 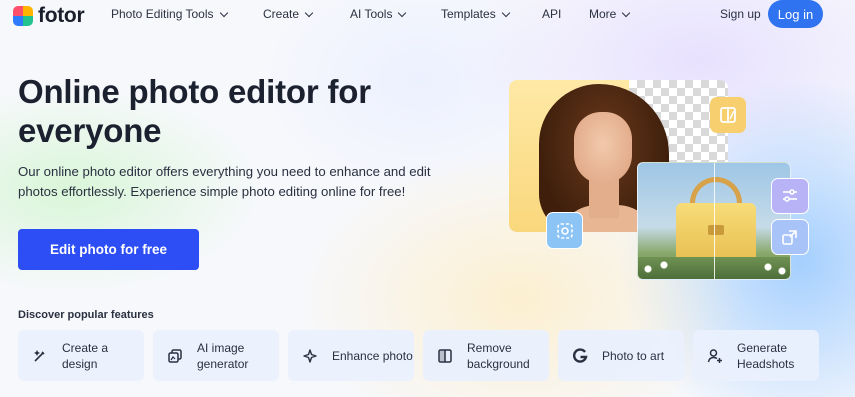 What do you see at coordinates (498, 355) in the screenshot?
I see `feature-label: Remove background` at bounding box center [498, 355].